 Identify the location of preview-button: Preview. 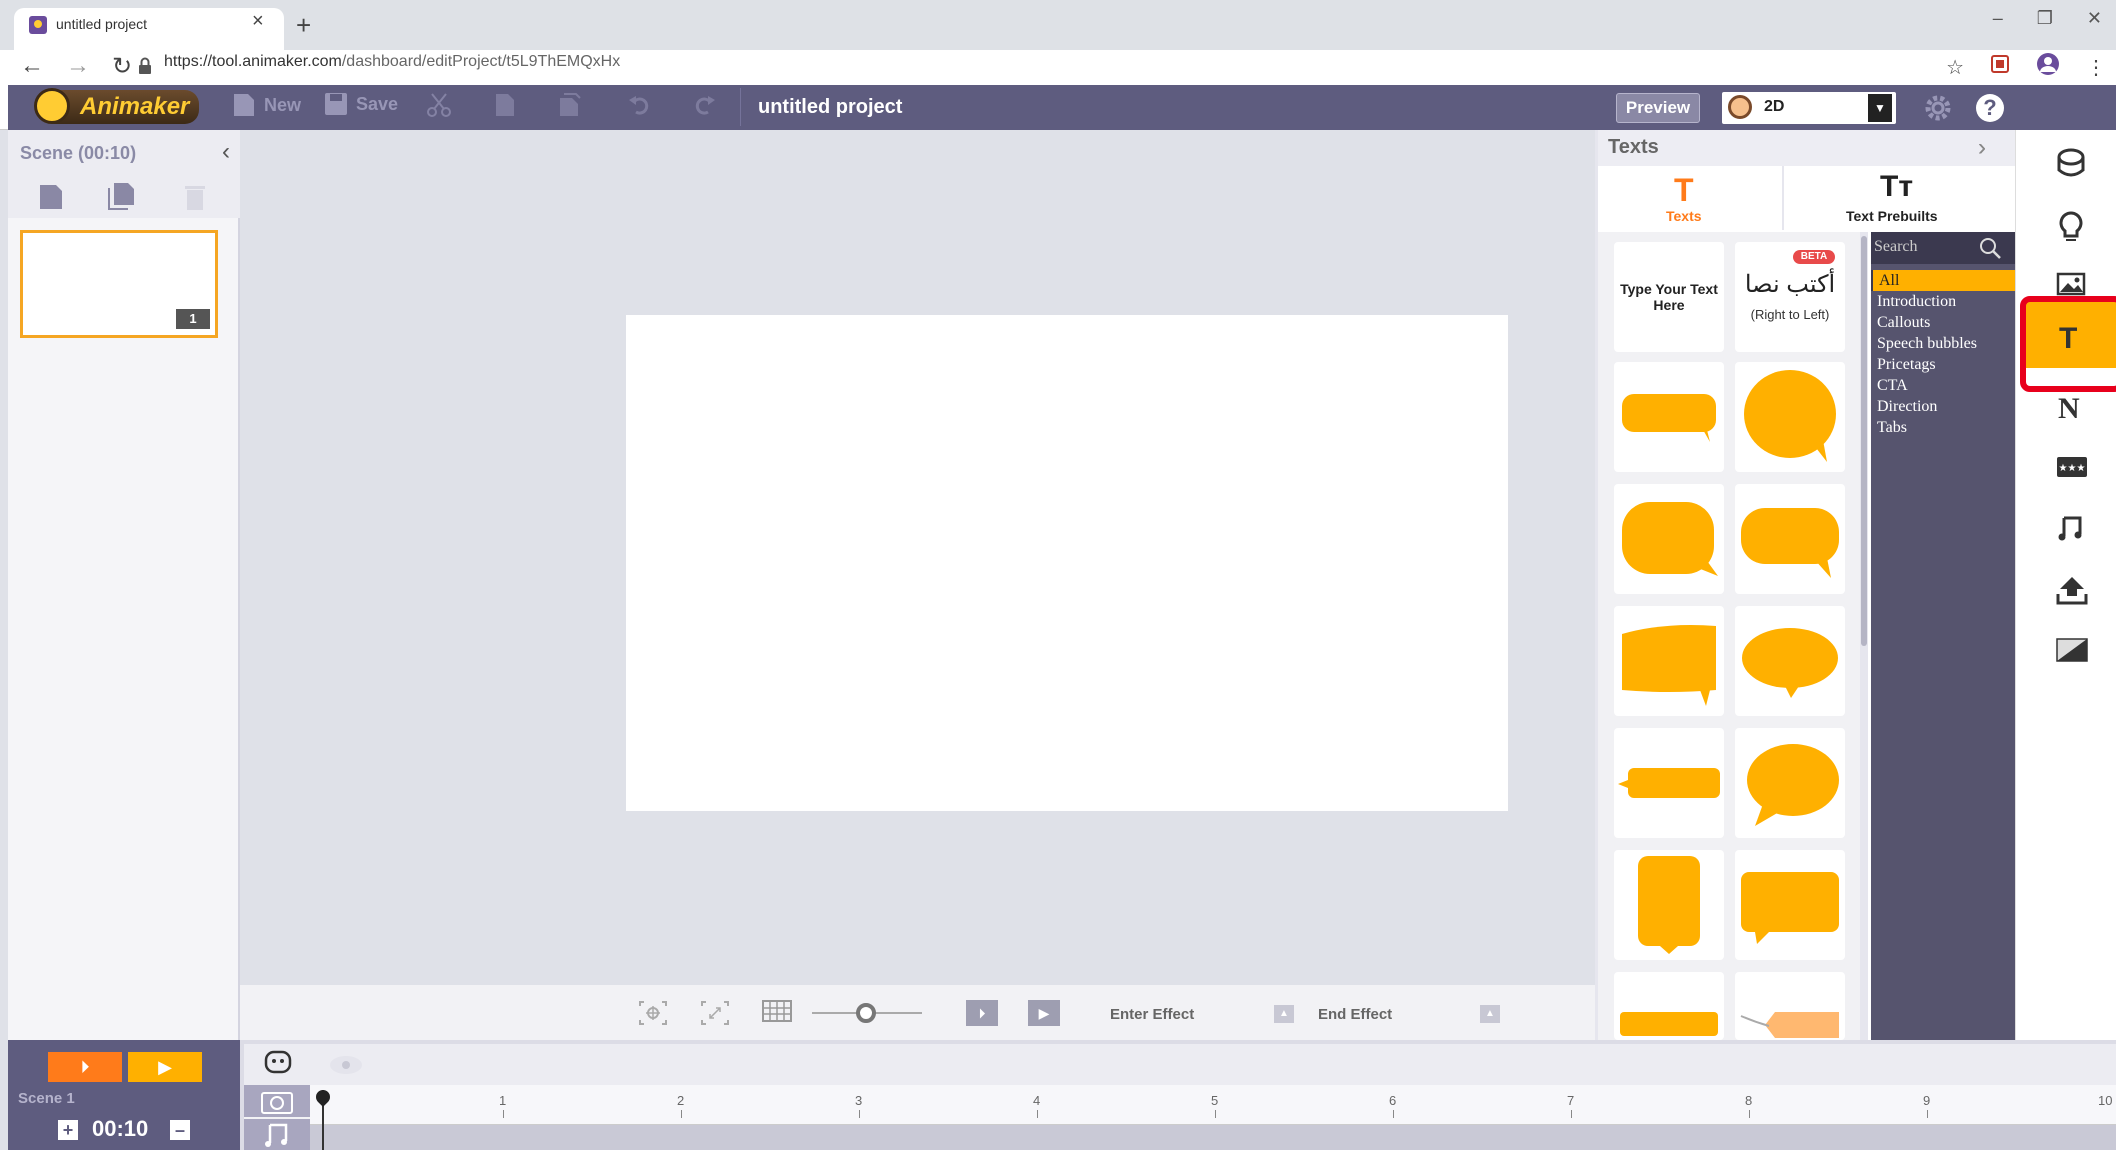
(1658, 108).